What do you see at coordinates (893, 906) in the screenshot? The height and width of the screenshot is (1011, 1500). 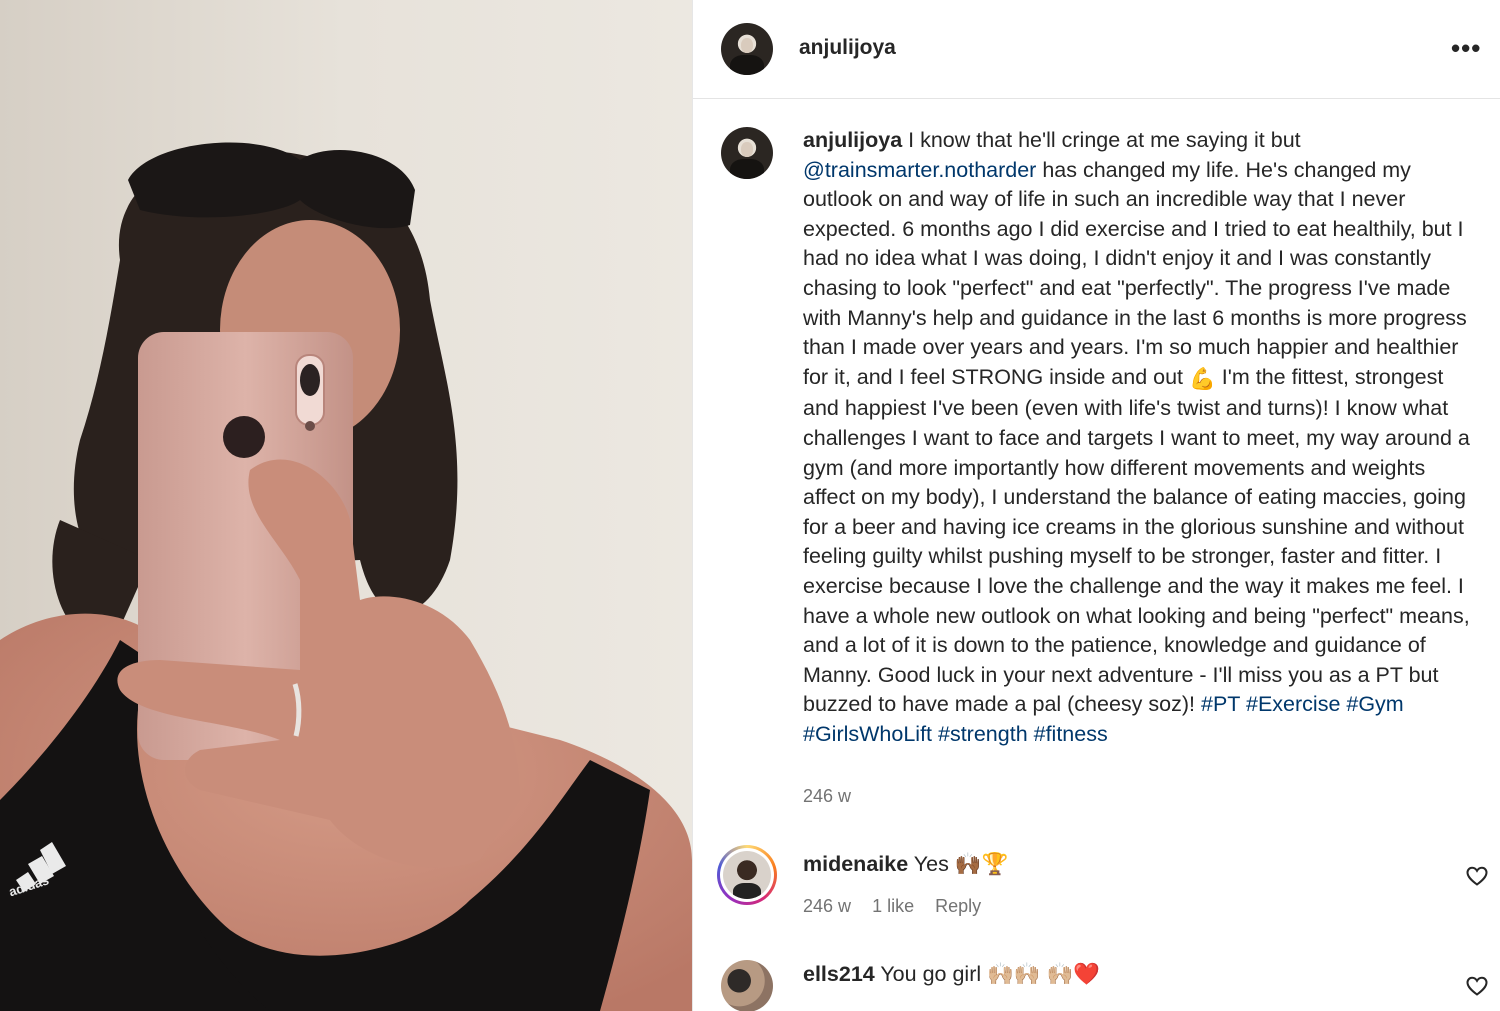 I see `comment-likes: 1 like` at bounding box center [893, 906].